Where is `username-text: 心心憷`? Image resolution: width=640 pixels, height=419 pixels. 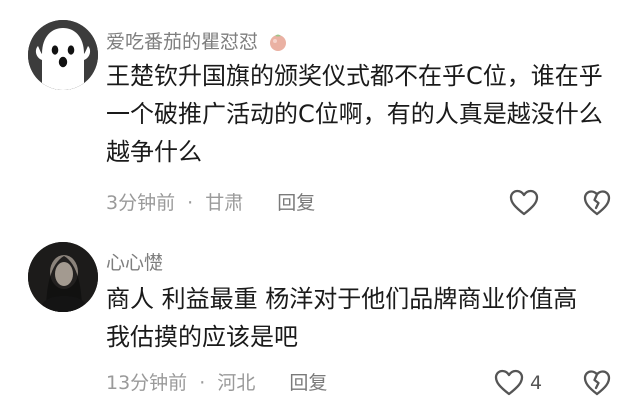
username-text: 心心憷 is located at coordinates (134, 263).